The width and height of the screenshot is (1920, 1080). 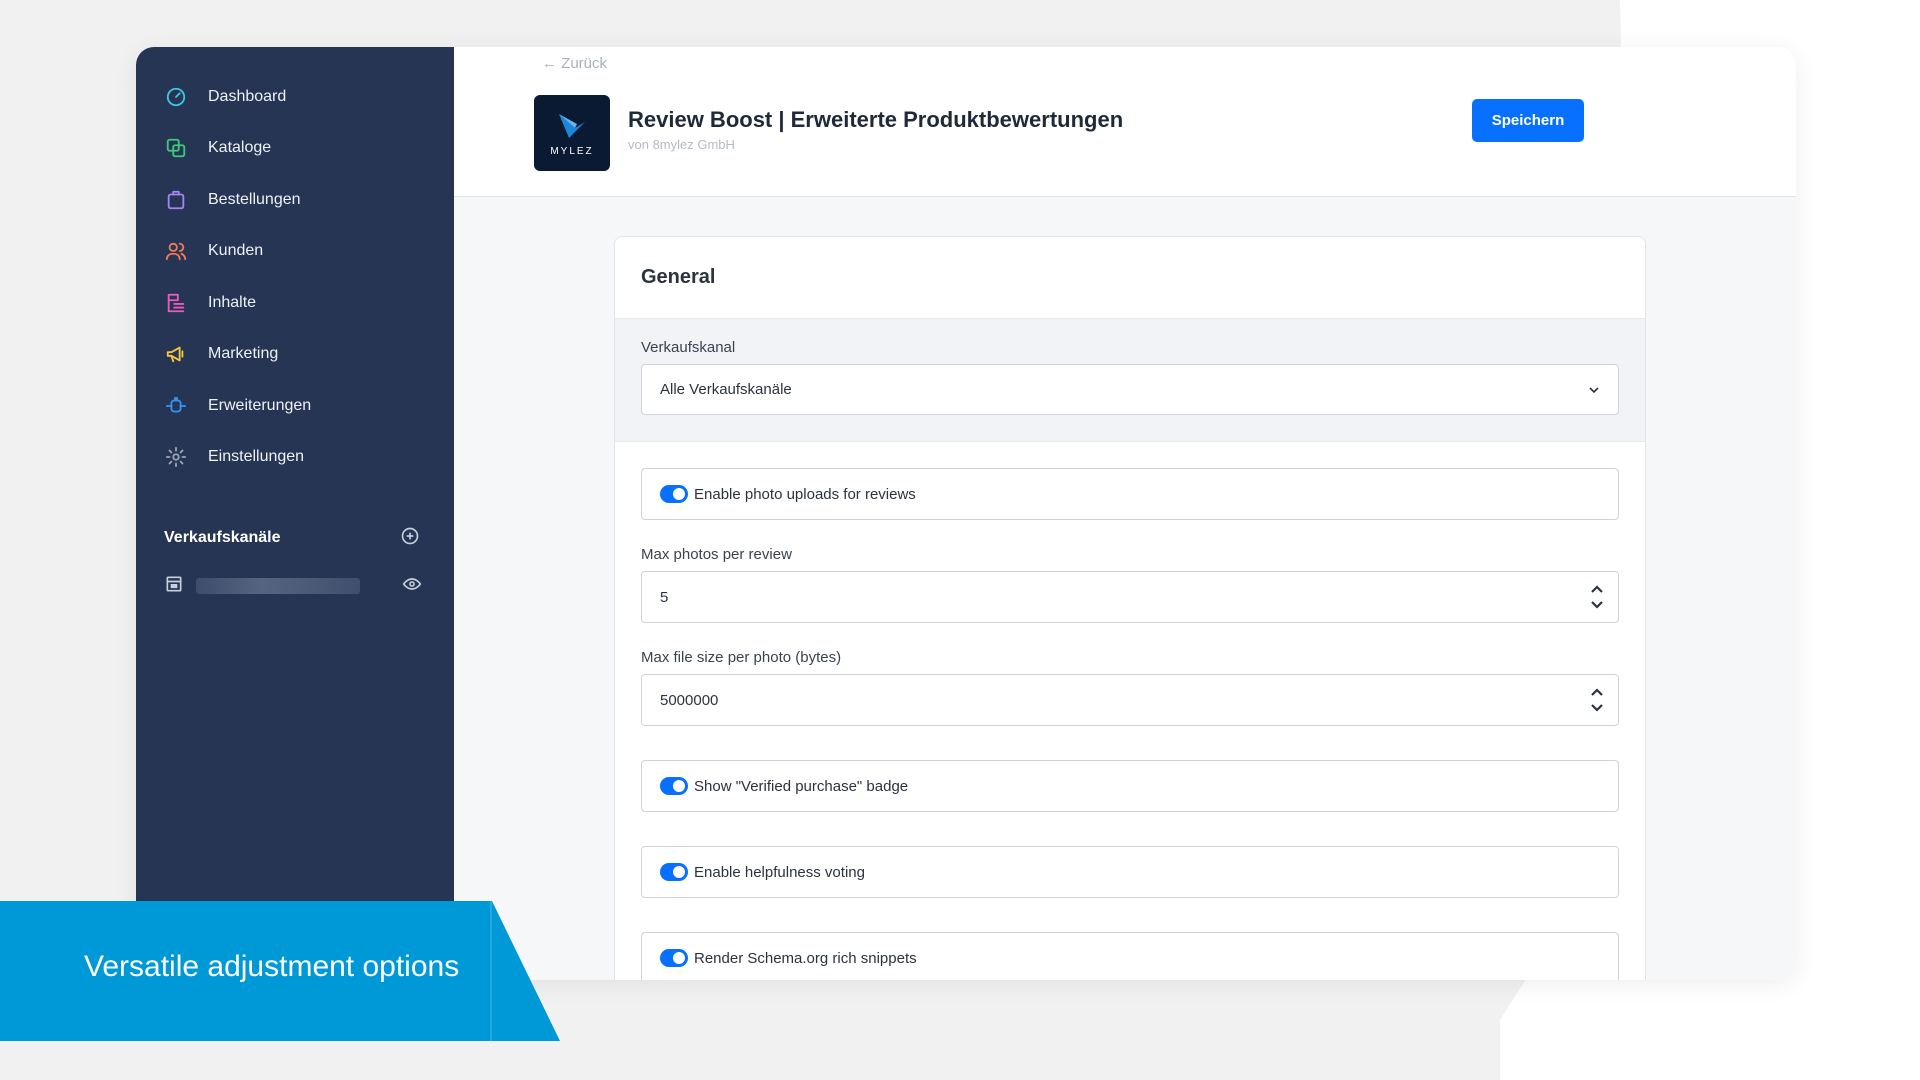 I want to click on view-sales-channel-button, so click(x=412, y=586).